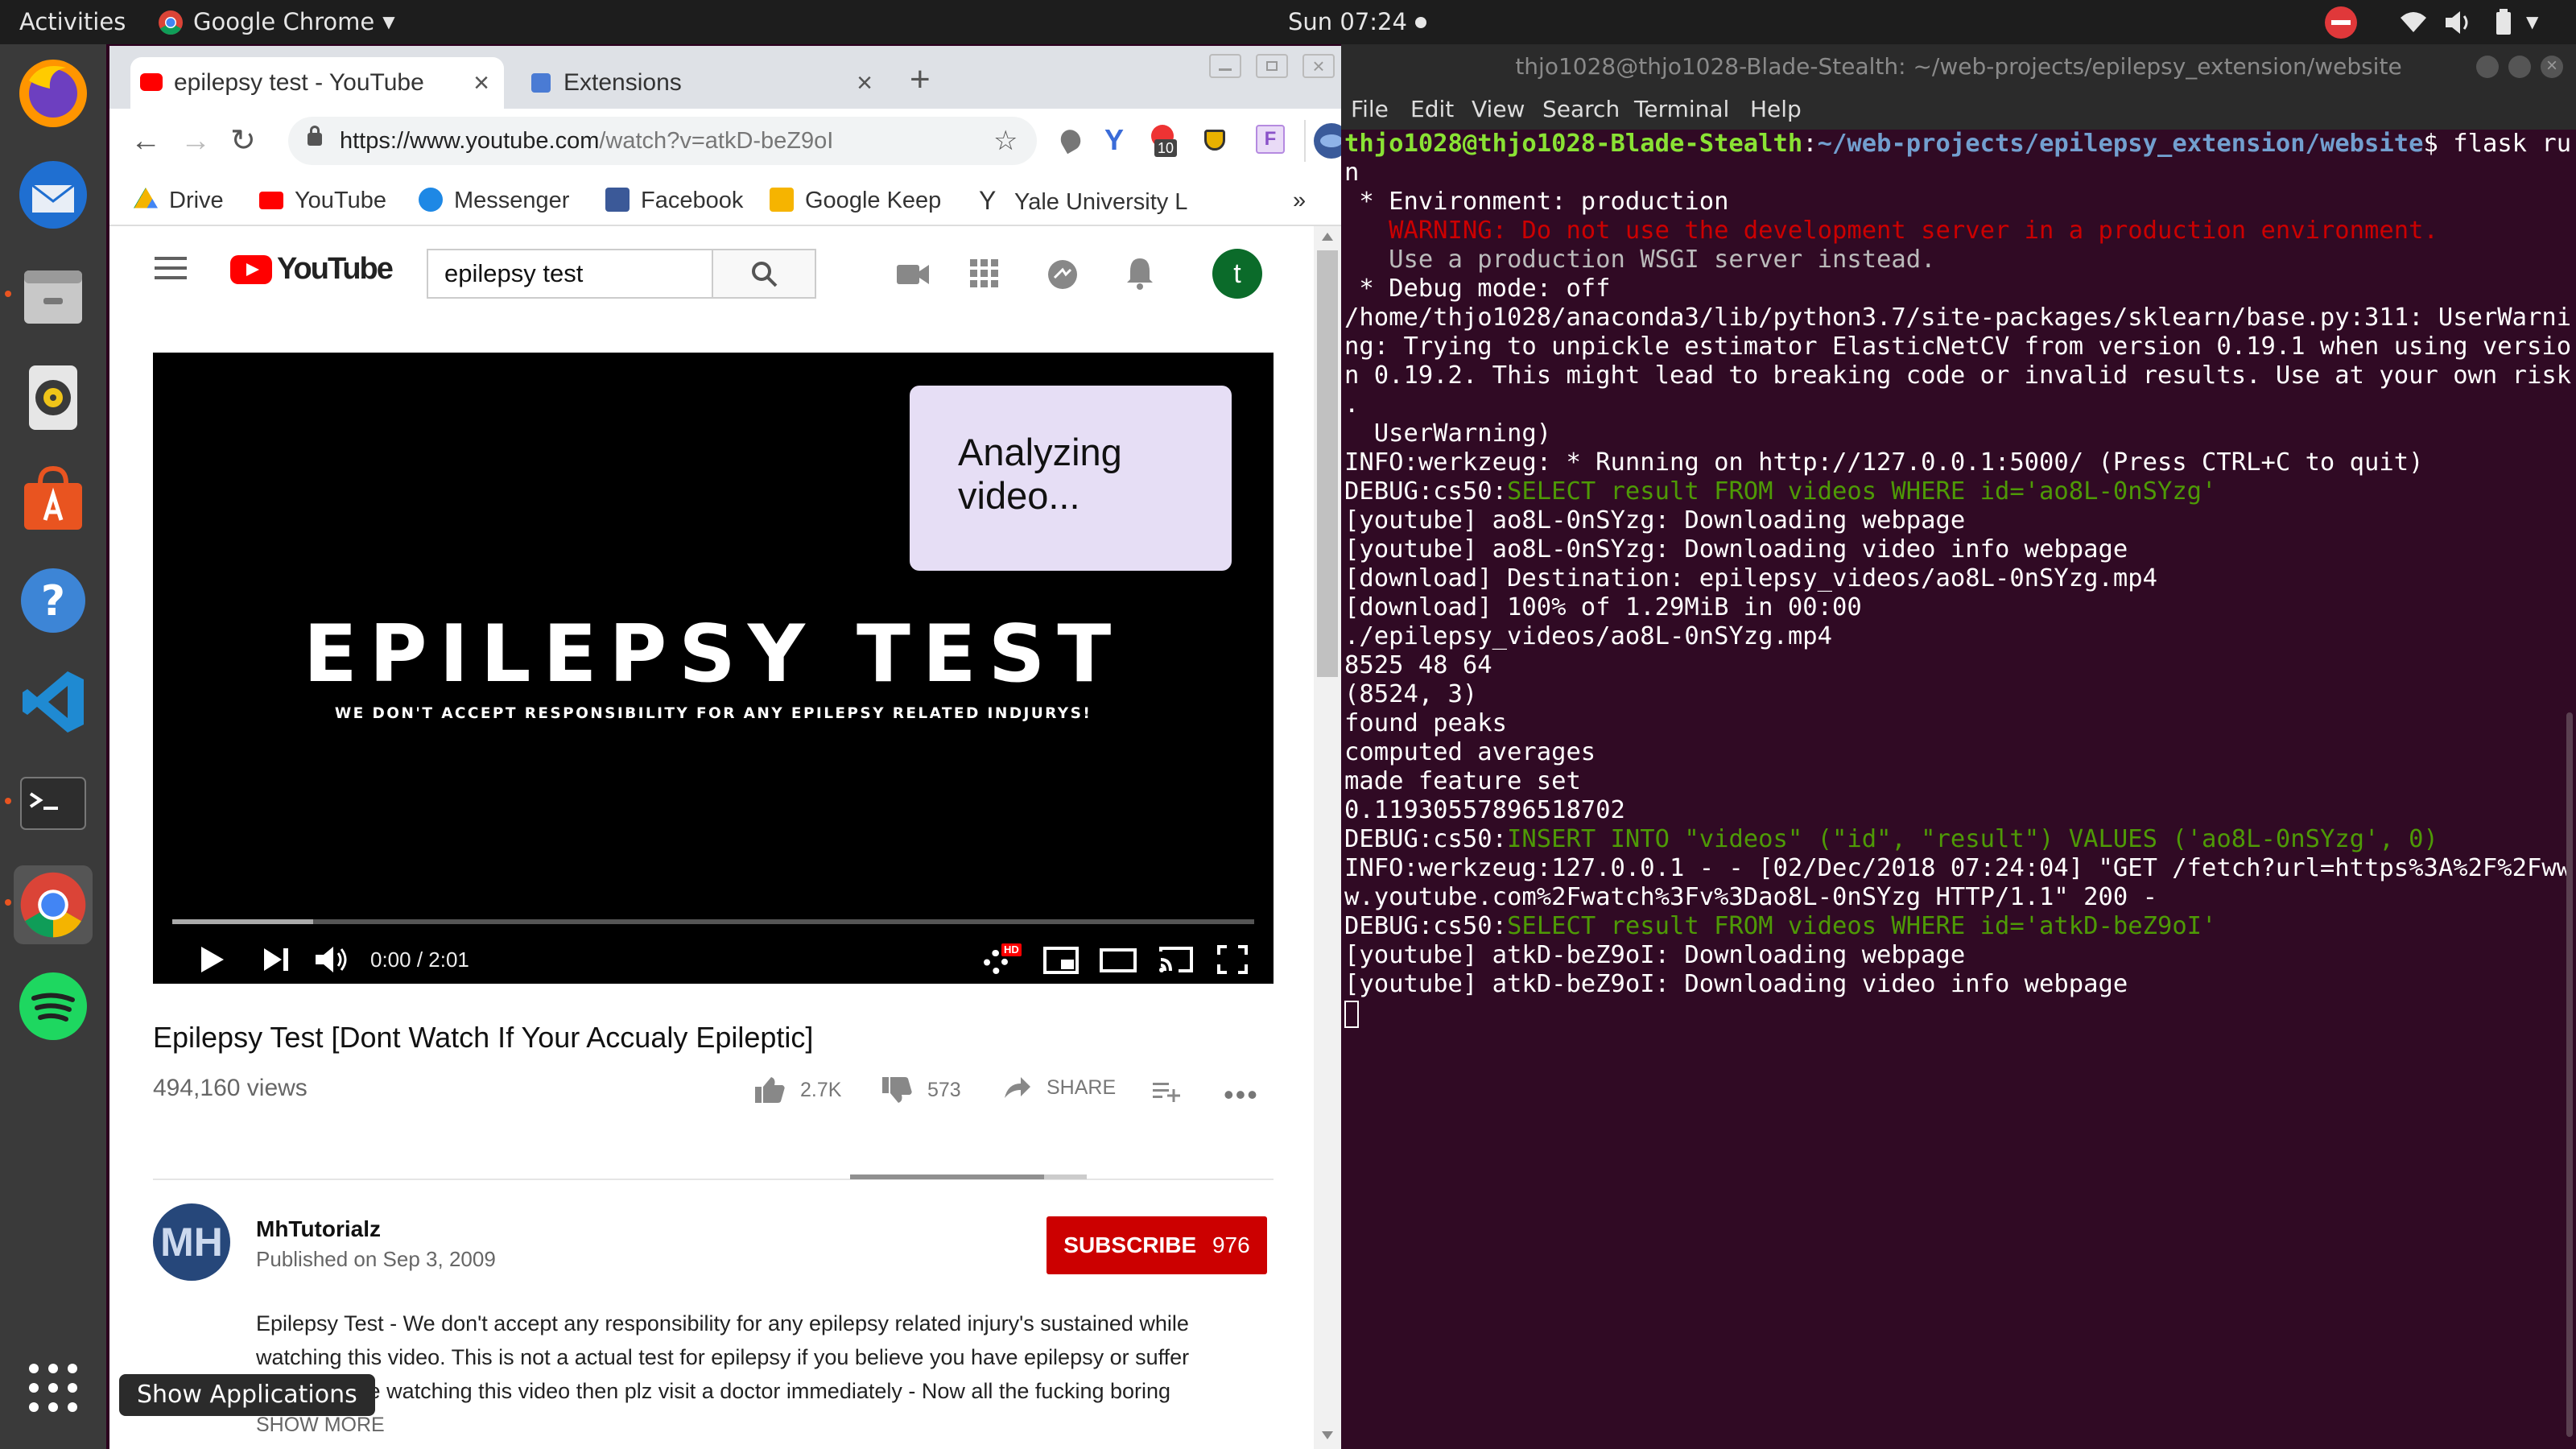  Describe the element at coordinates (2341, 22) in the screenshot. I see `do-not-disturb-icon` at that location.